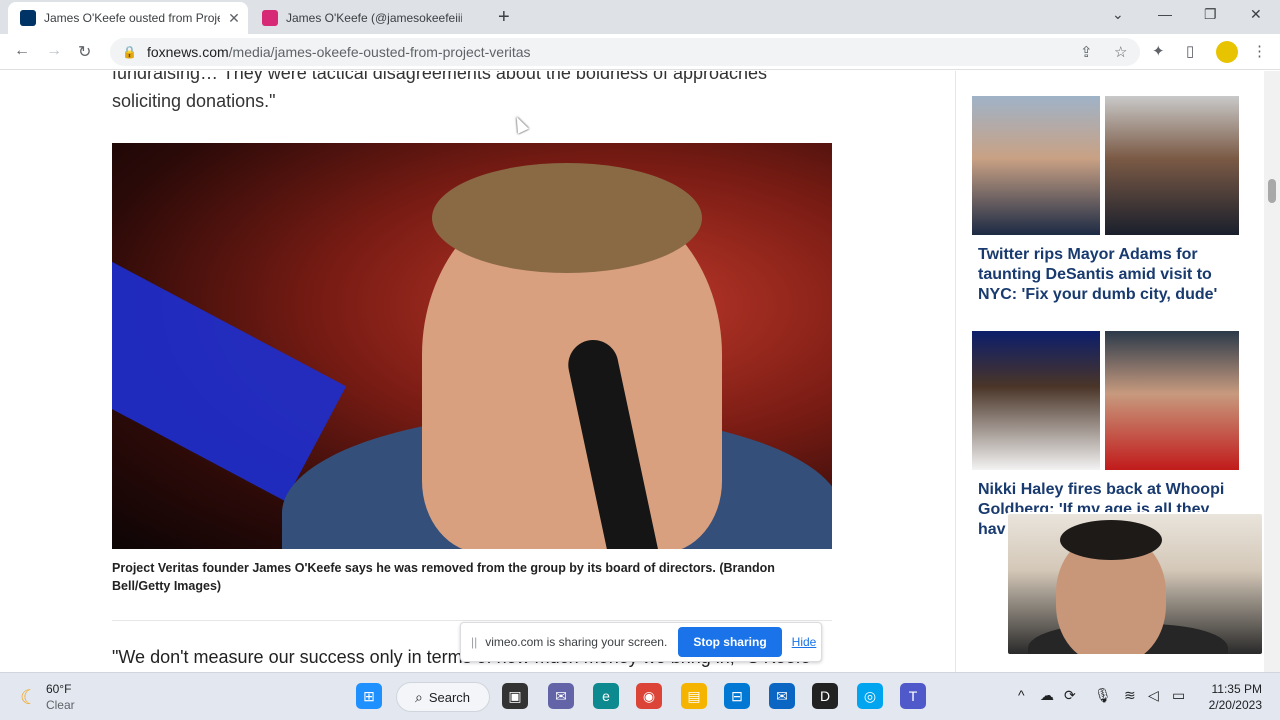  Describe the element at coordinates (29, 697) in the screenshot. I see `moon-icon: ☾` at that location.